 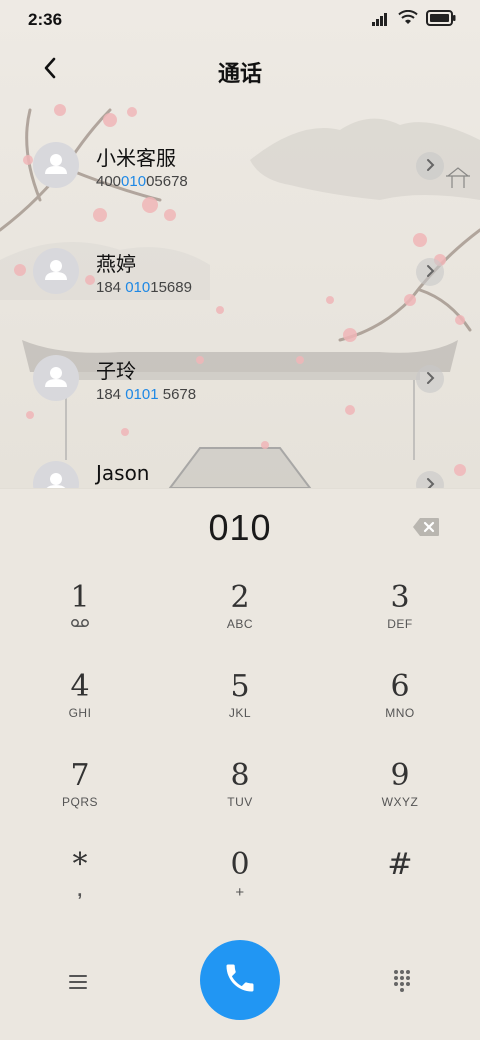 What do you see at coordinates (240, 20) in the screenshot?
I see `status-bar: 2:36` at bounding box center [240, 20].